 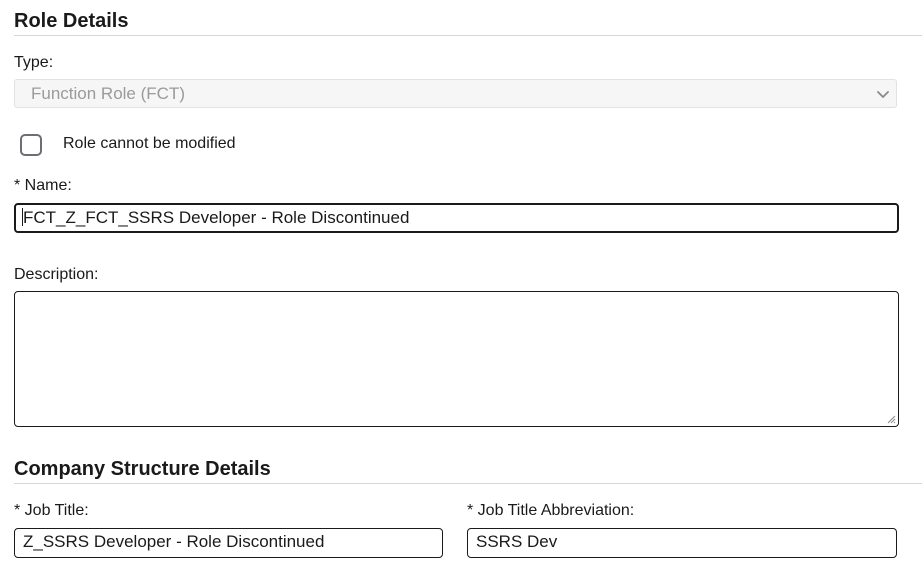 What do you see at coordinates (108, 93) in the screenshot?
I see `type-select-value: Function Role (FCT)` at bounding box center [108, 93].